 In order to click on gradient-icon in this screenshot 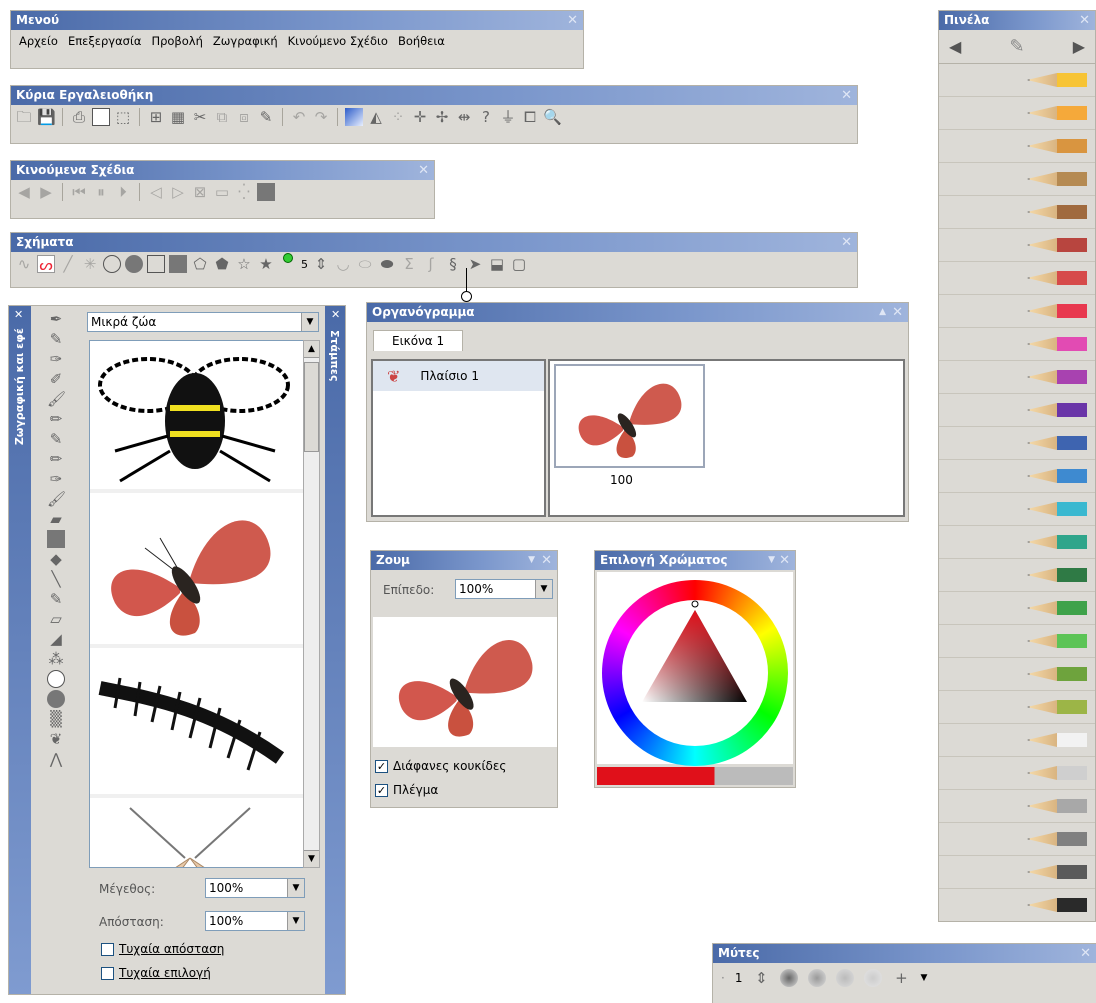, I will do `click(354, 117)`.